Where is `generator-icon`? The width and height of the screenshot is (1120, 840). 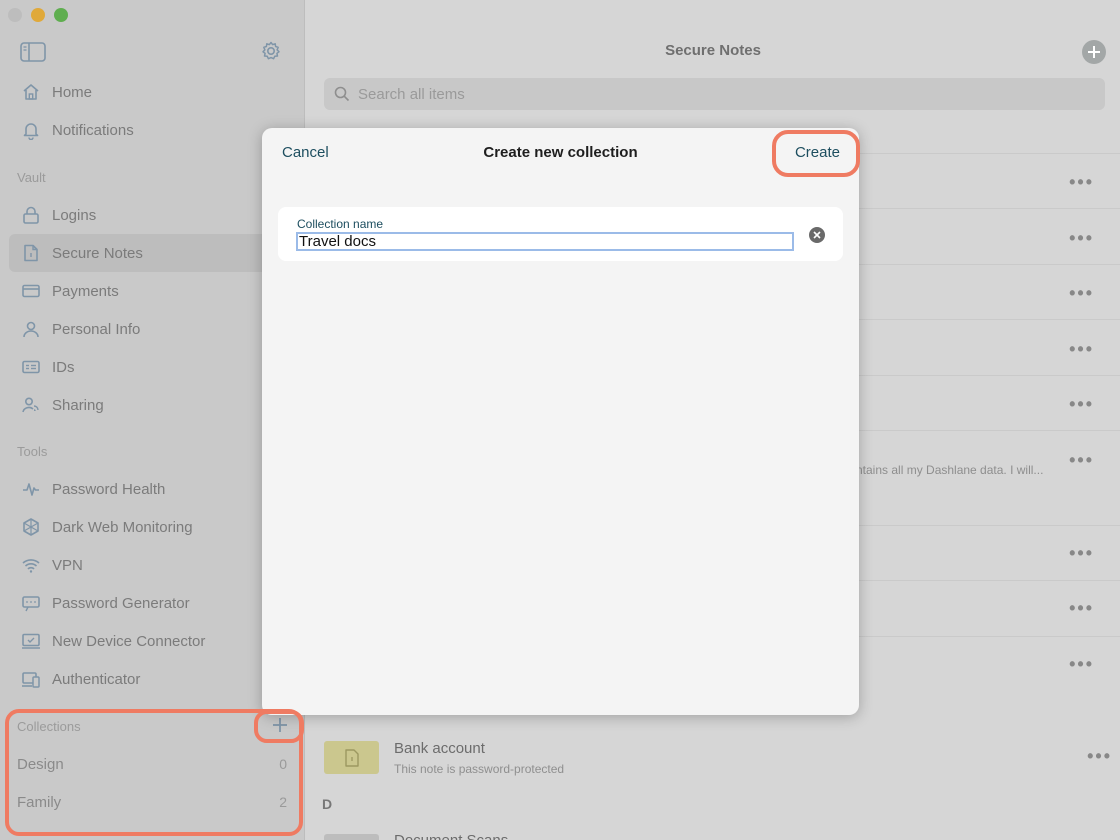
generator-icon is located at coordinates (31, 603).